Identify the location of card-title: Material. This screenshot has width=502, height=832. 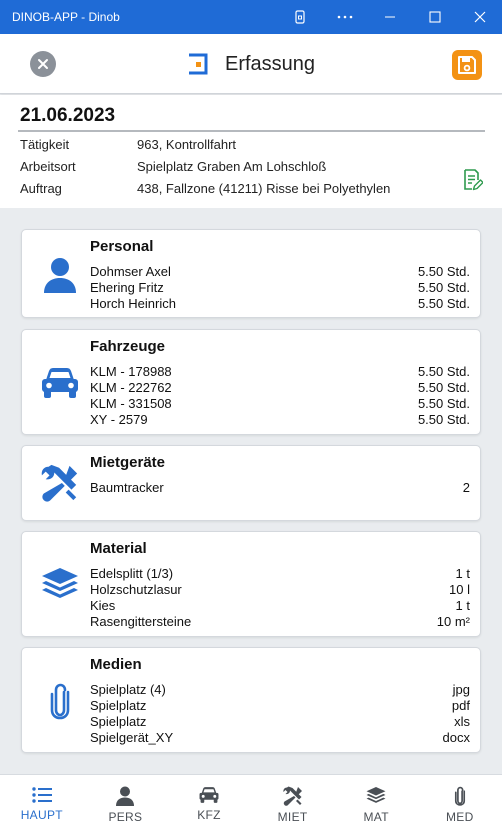
(118, 548).